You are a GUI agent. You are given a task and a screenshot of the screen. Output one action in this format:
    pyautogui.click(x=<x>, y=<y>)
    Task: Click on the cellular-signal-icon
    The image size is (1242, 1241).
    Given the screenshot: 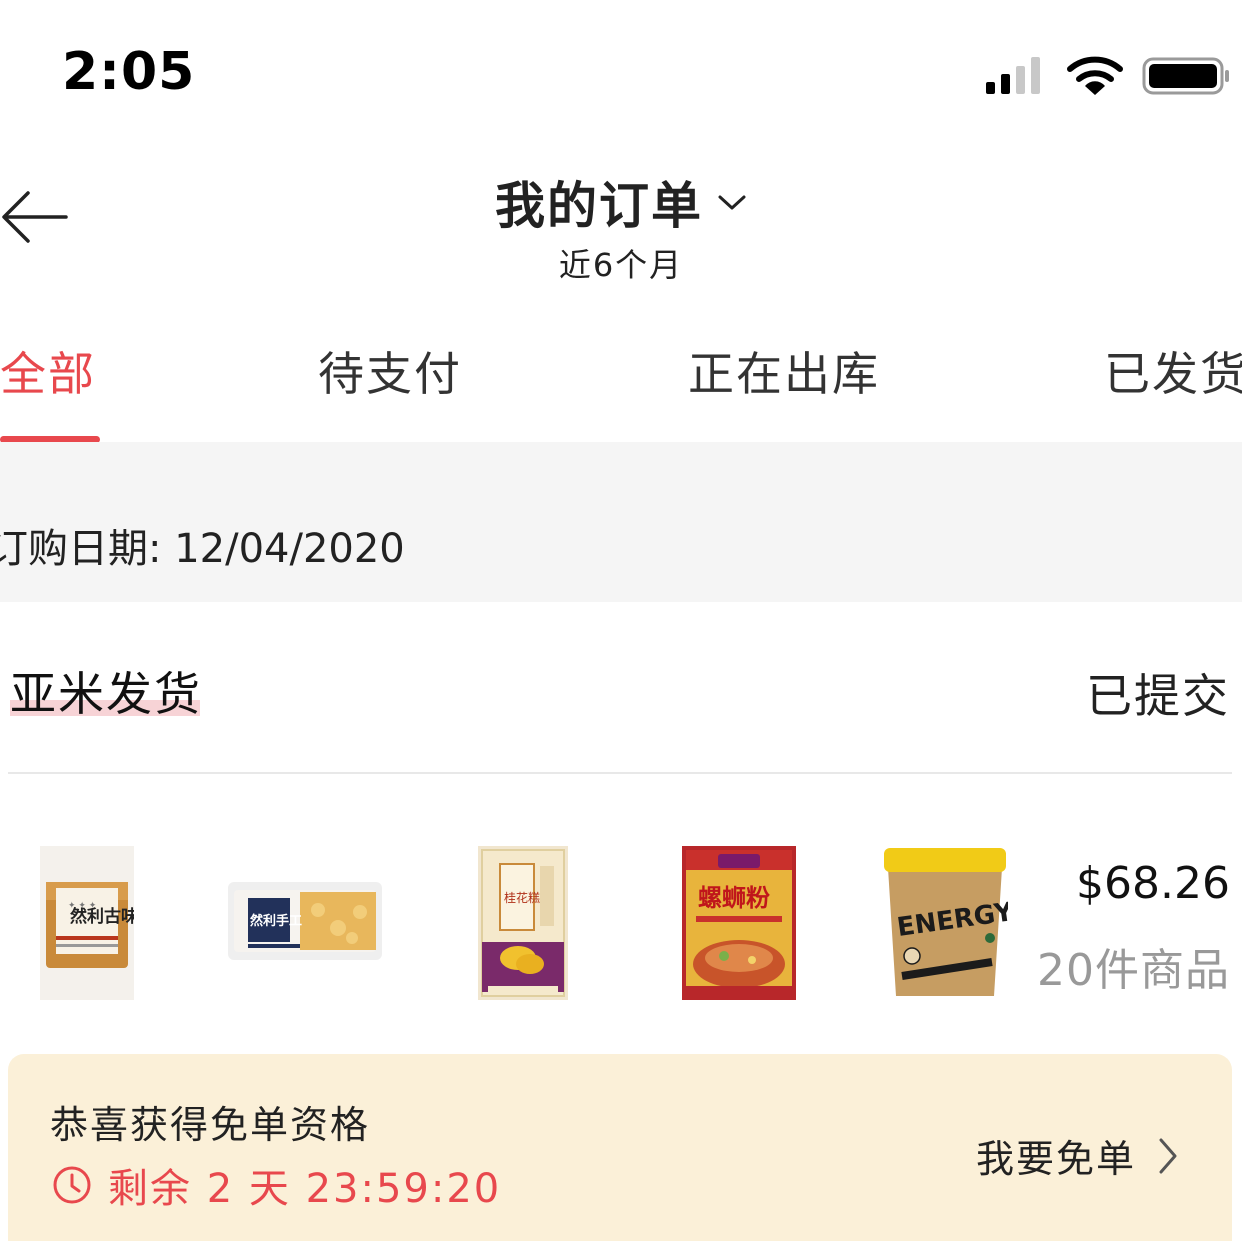 What is the action you would take?
    pyautogui.click(x=1013, y=75)
    